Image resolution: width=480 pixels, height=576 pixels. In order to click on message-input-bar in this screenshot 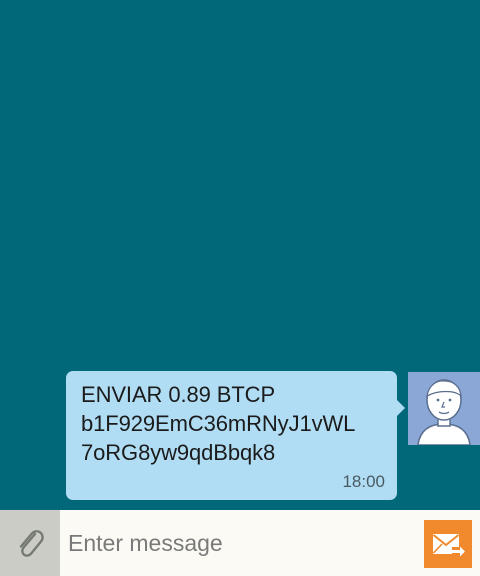, I will do `click(240, 543)`.